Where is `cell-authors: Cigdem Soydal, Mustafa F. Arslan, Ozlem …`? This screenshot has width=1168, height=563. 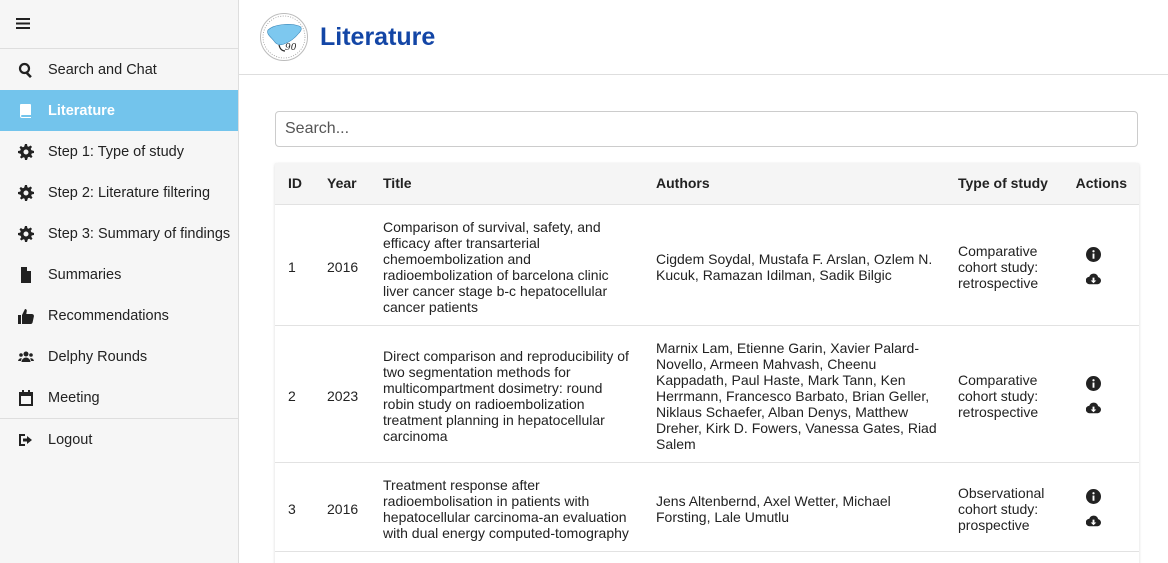
cell-authors: Cigdem Soydal, Mustafa F. Arslan, Ozlem … is located at coordinates (794, 264).